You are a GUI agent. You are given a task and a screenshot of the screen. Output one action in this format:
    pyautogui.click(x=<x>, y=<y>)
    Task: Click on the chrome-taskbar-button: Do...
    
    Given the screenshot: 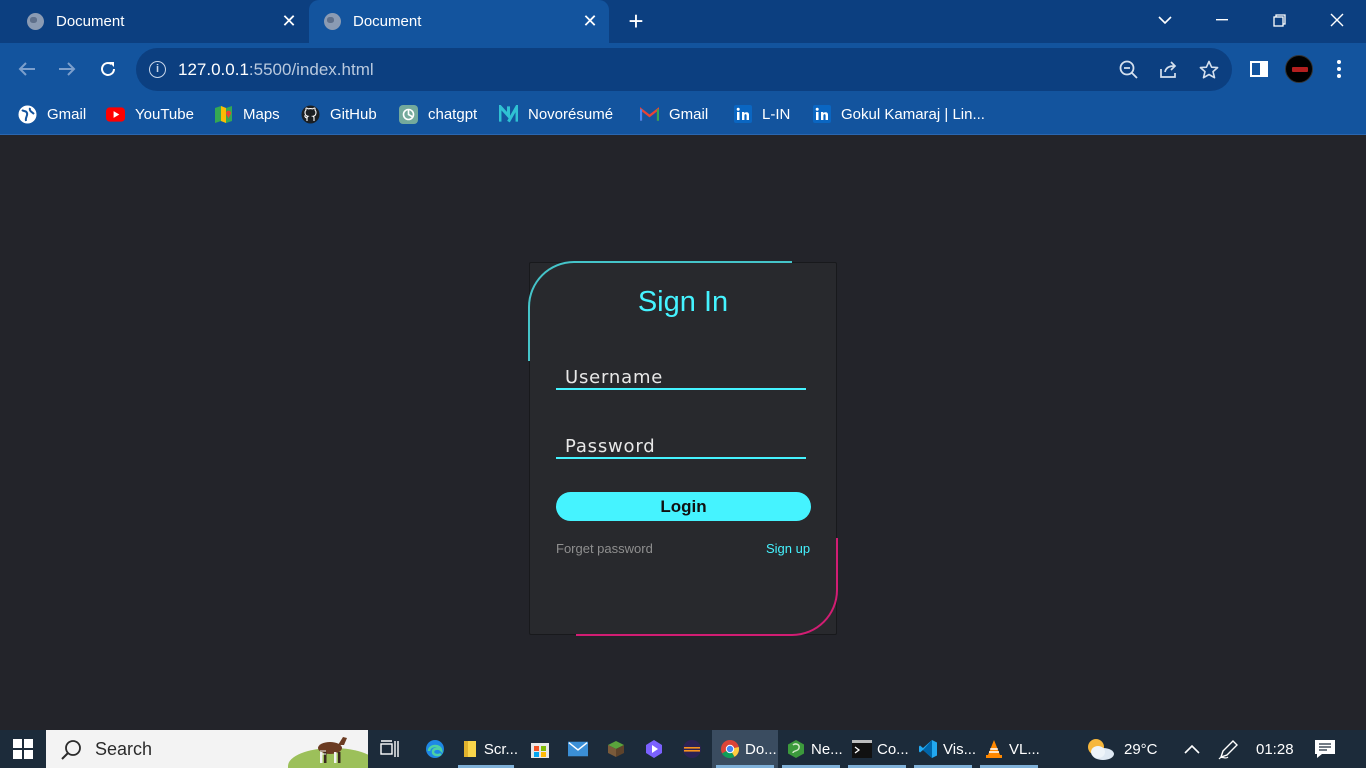 What is the action you would take?
    pyautogui.click(x=745, y=749)
    